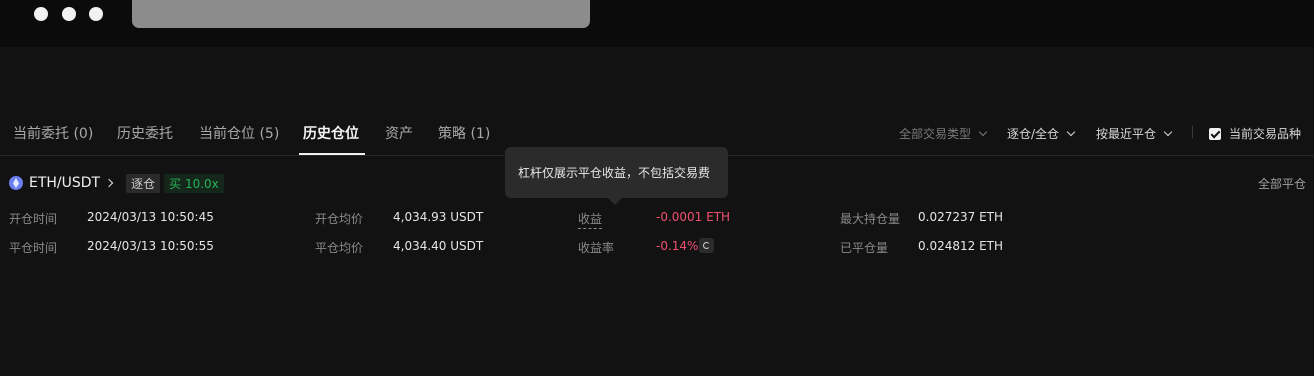 This screenshot has height=376, width=1314. What do you see at coordinates (1265, 134) in the screenshot?
I see `current-pair-toggle-label: 当前交易品种` at bounding box center [1265, 134].